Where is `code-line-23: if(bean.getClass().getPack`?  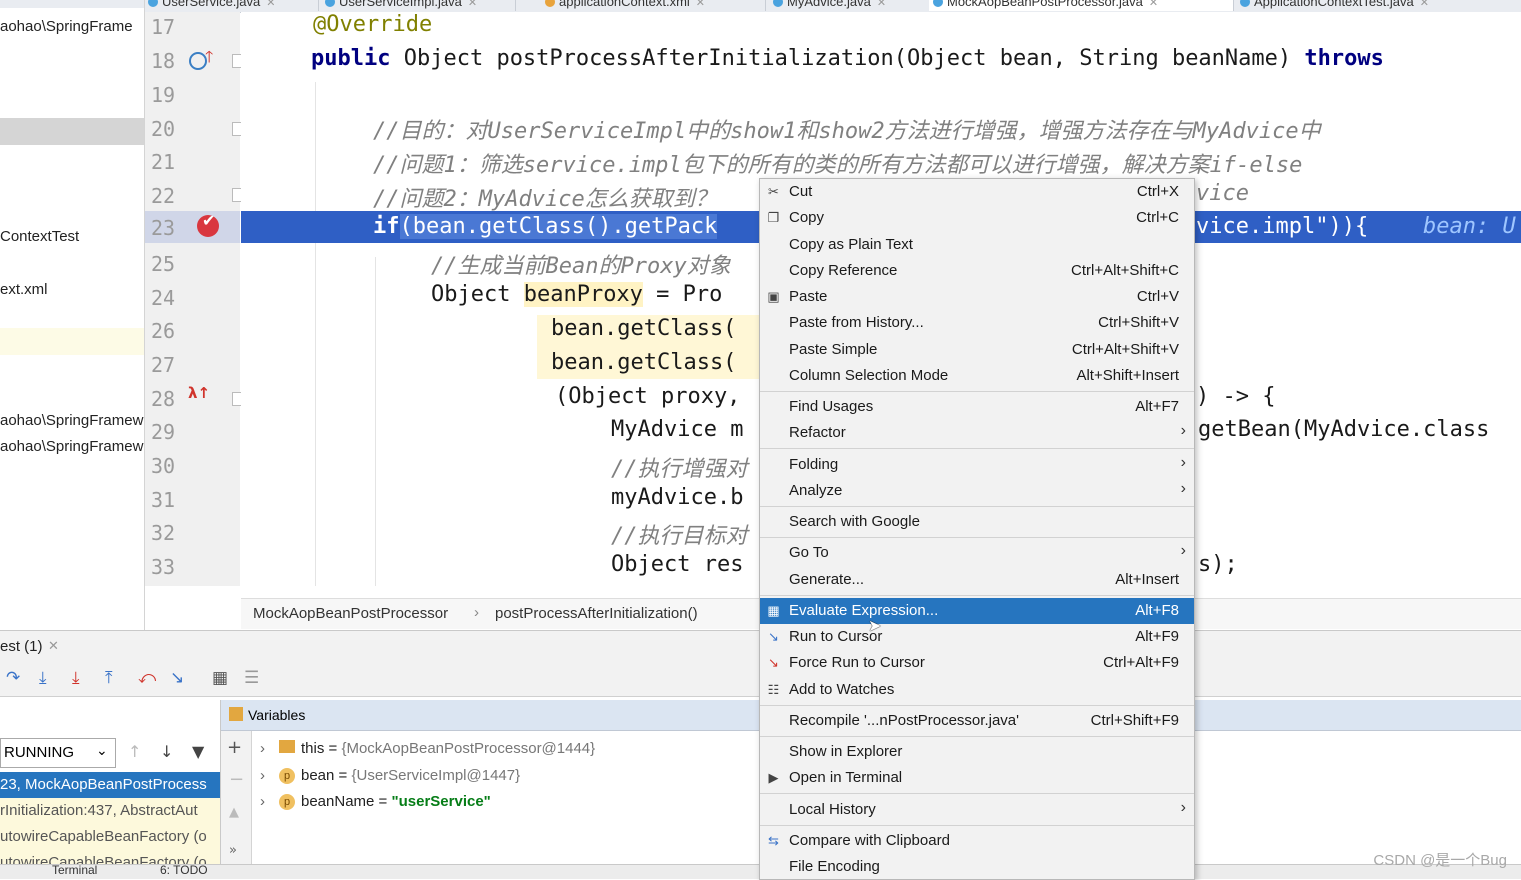 code-line-23: if(bean.getClass().getPack is located at coordinates (545, 226).